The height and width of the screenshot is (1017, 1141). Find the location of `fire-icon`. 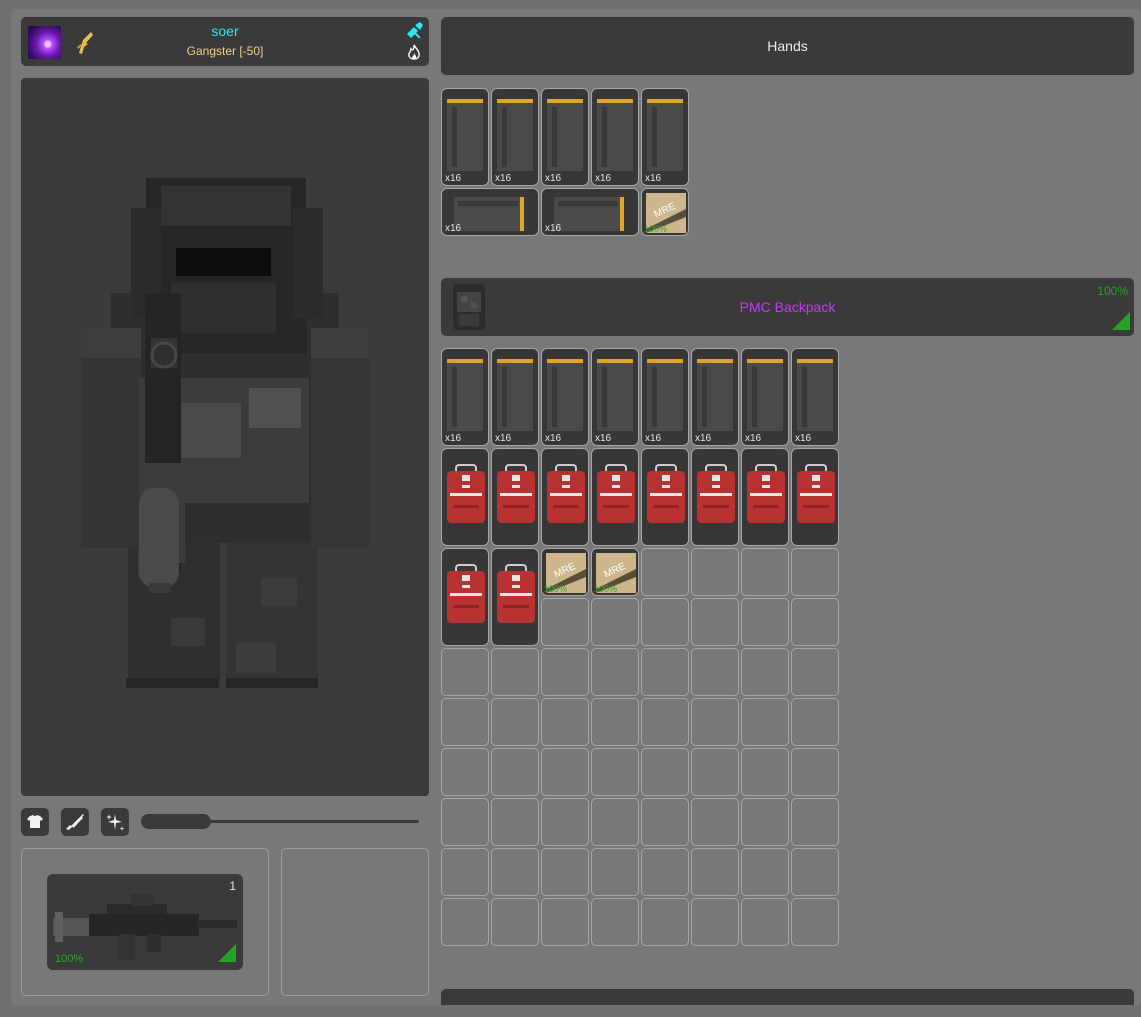

fire-icon is located at coordinates (414, 53).